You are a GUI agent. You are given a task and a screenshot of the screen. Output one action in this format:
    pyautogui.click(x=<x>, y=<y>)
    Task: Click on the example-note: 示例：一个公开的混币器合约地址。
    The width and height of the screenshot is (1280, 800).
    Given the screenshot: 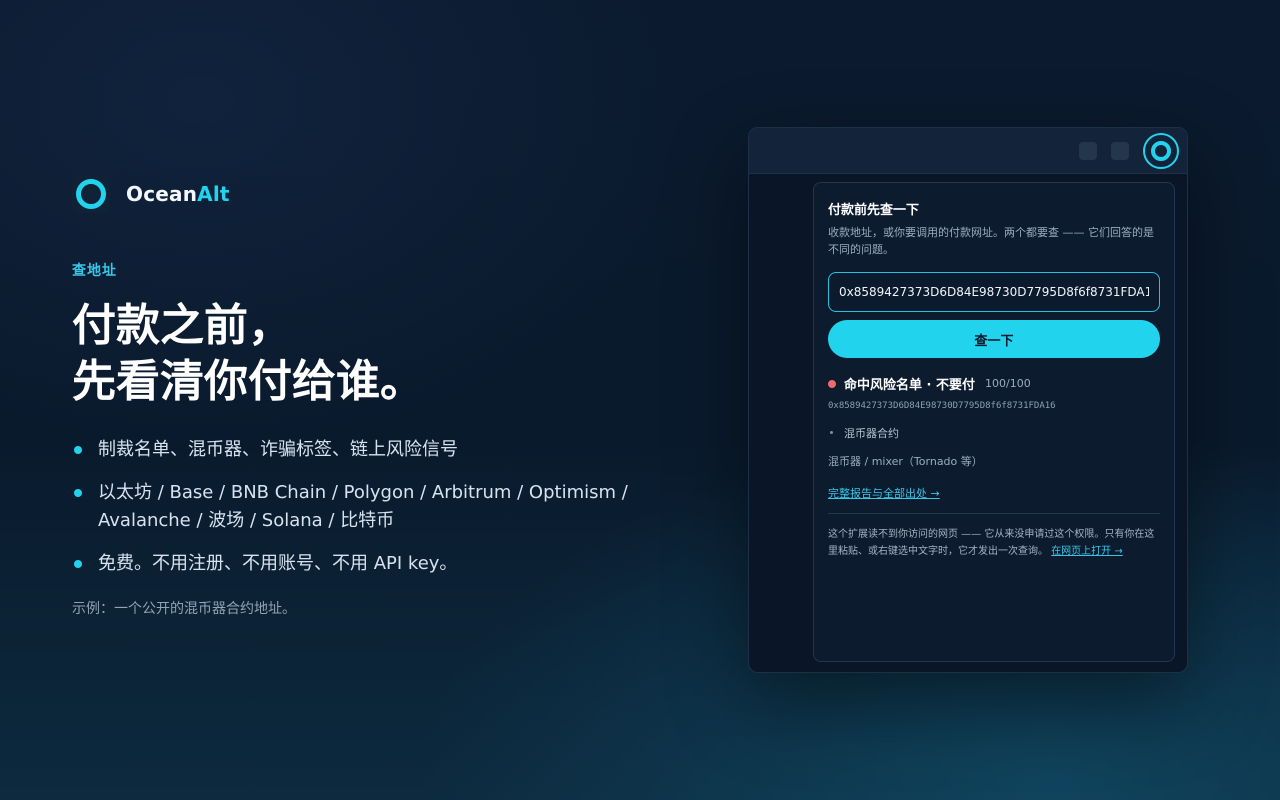 What is the action you would take?
    pyautogui.click(x=184, y=609)
    